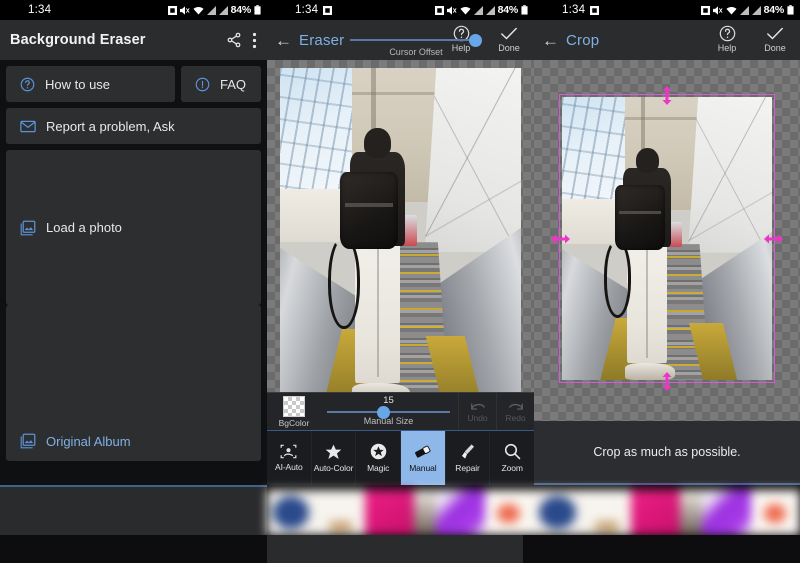  I want to click on redo-label: Redo, so click(515, 417).